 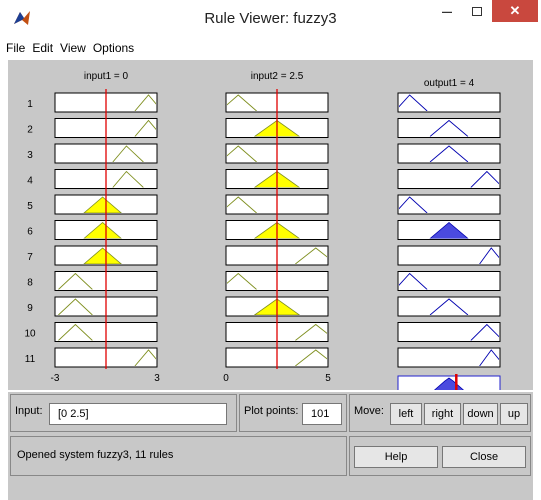 I want to click on menu-edit: Edit, so click(x=42, y=48).